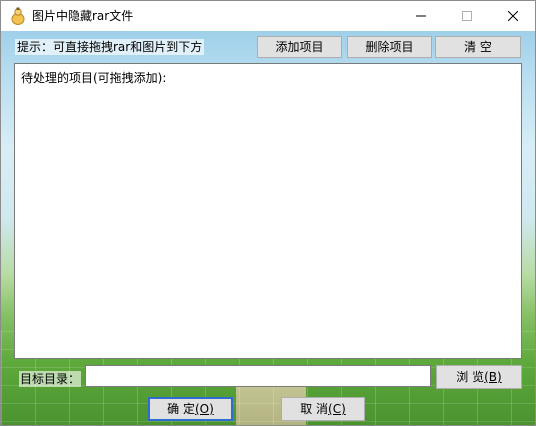 The image size is (536, 426). Describe the element at coordinates (314, 409) in the screenshot. I see `cancel-label: 取 消` at that location.